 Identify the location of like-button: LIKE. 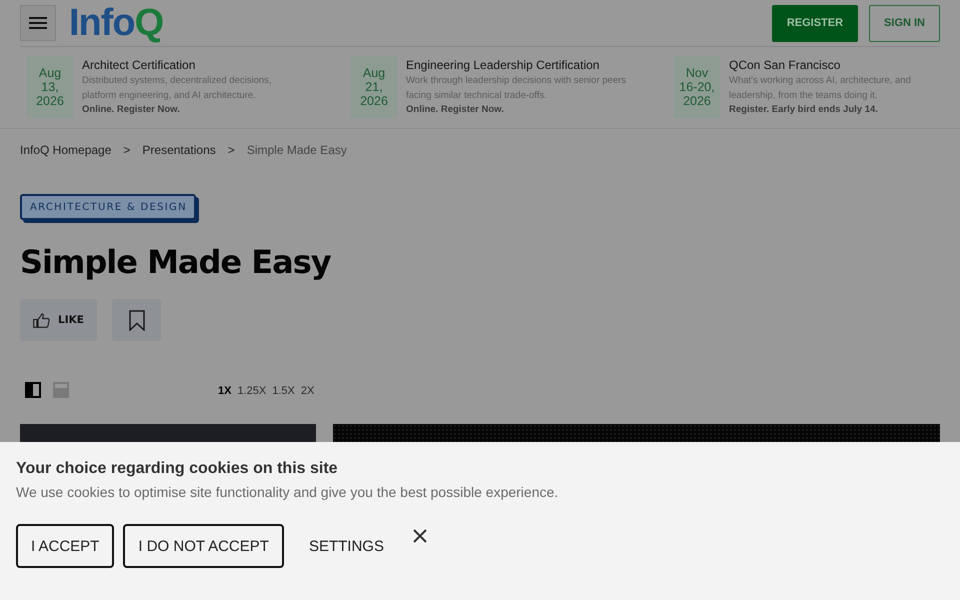
(58, 320).